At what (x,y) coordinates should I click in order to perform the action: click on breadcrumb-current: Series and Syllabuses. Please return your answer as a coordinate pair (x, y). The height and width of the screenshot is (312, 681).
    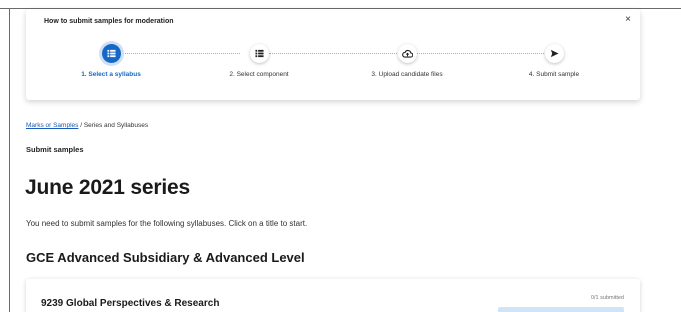
    Looking at the image, I should click on (116, 125).